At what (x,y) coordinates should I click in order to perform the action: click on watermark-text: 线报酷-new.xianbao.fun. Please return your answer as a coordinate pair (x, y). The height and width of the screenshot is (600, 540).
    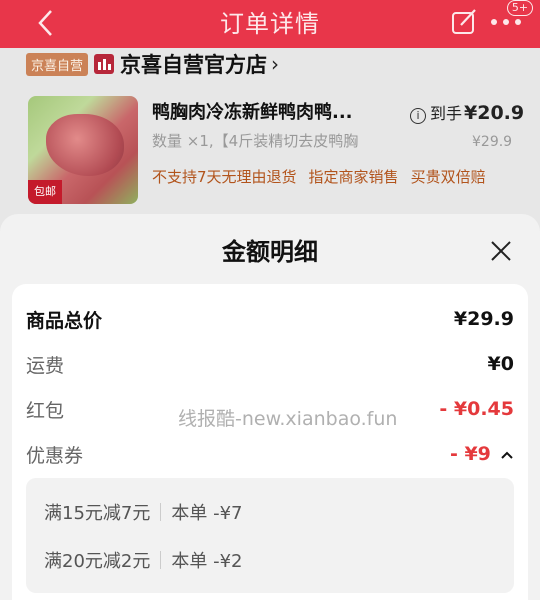
    Looking at the image, I should click on (288, 419).